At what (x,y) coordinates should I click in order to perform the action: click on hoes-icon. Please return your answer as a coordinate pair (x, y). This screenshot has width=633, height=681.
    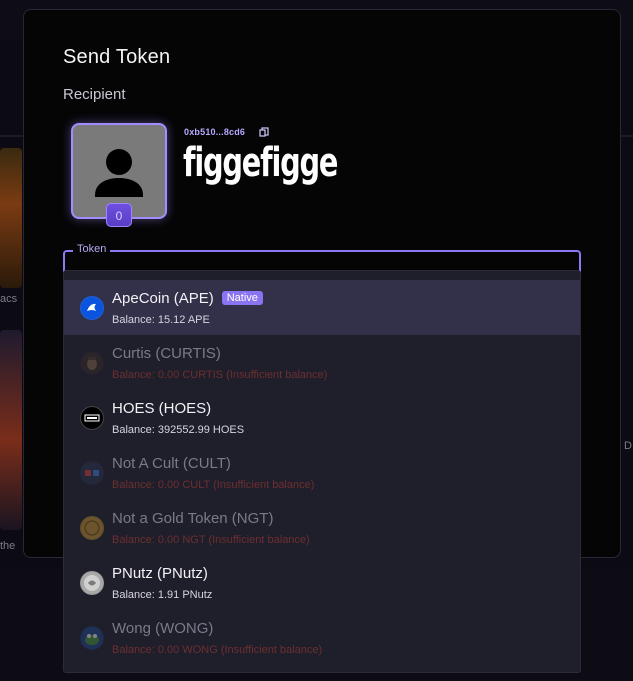
    Looking at the image, I should click on (92, 418).